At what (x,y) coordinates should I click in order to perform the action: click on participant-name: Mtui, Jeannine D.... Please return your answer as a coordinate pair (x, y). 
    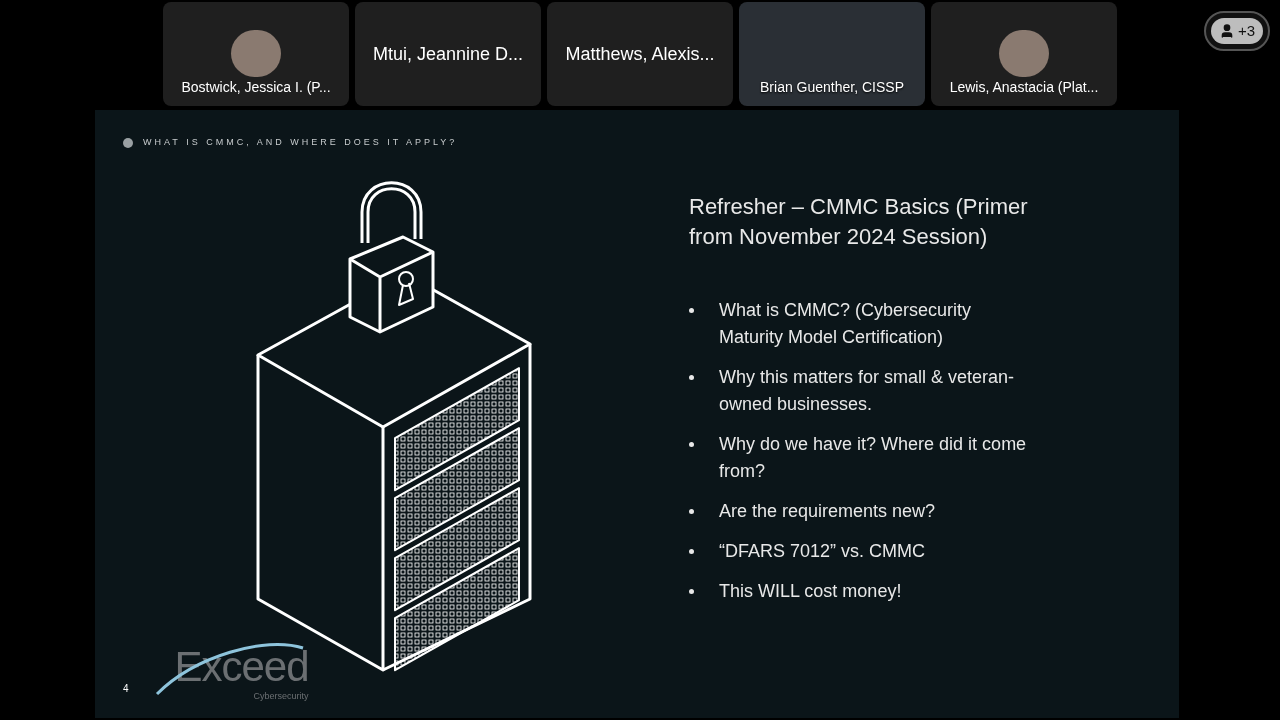
    Looking at the image, I should click on (448, 54).